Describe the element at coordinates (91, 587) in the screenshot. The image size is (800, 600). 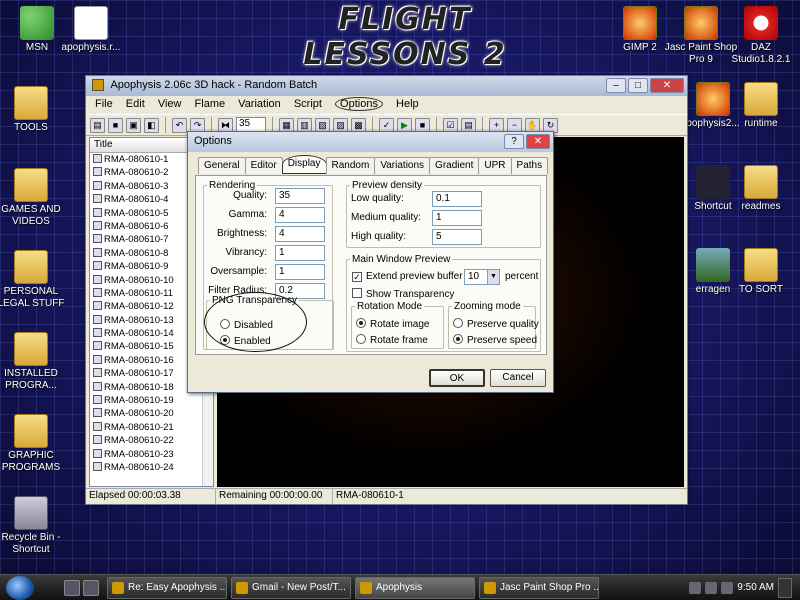
I see `switch-windows-icon` at that location.